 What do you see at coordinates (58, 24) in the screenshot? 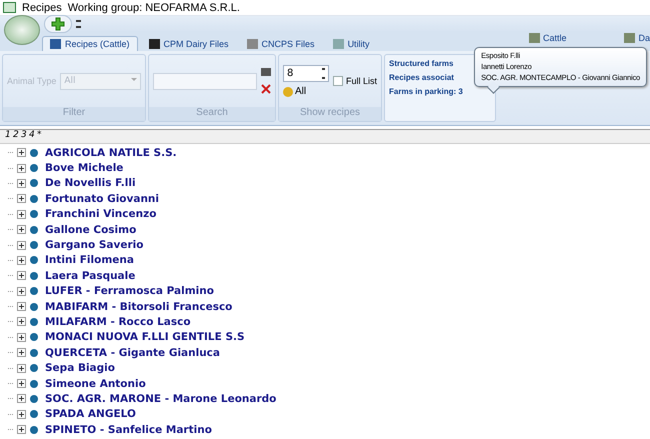
I see `add-icon` at bounding box center [58, 24].